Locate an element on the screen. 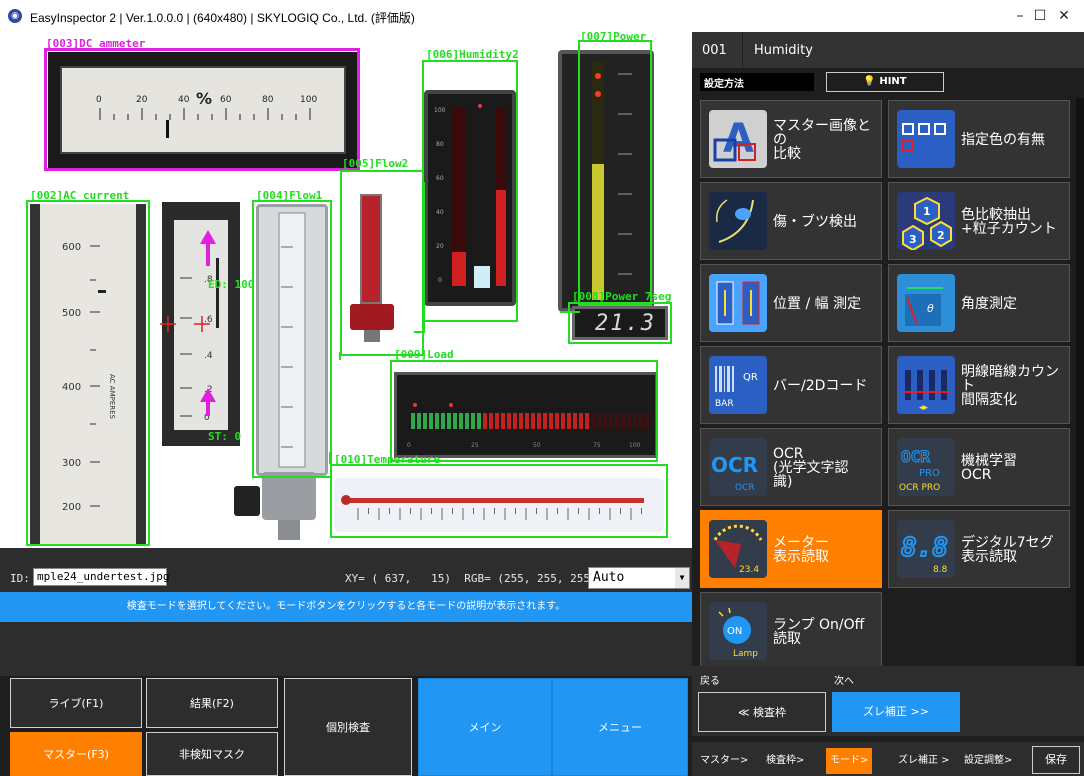 This screenshot has width=1084, height=776. mode-ocr-pro: OCR PRO OCR PRO 機械学習 OCR is located at coordinates (979, 467).